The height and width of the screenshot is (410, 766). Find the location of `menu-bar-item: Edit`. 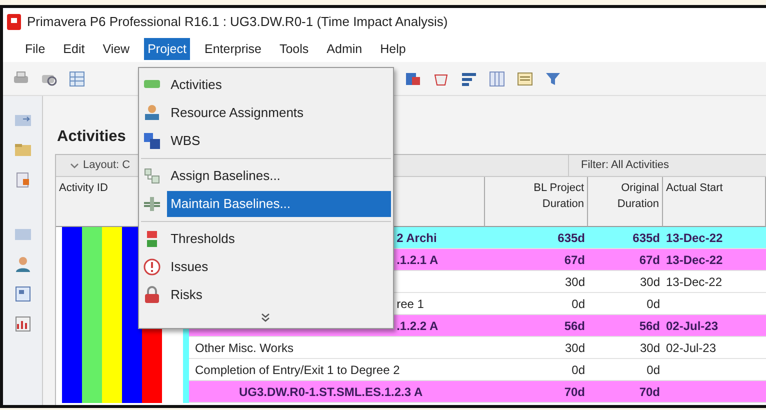

menu-bar-item: Edit is located at coordinates (74, 49).